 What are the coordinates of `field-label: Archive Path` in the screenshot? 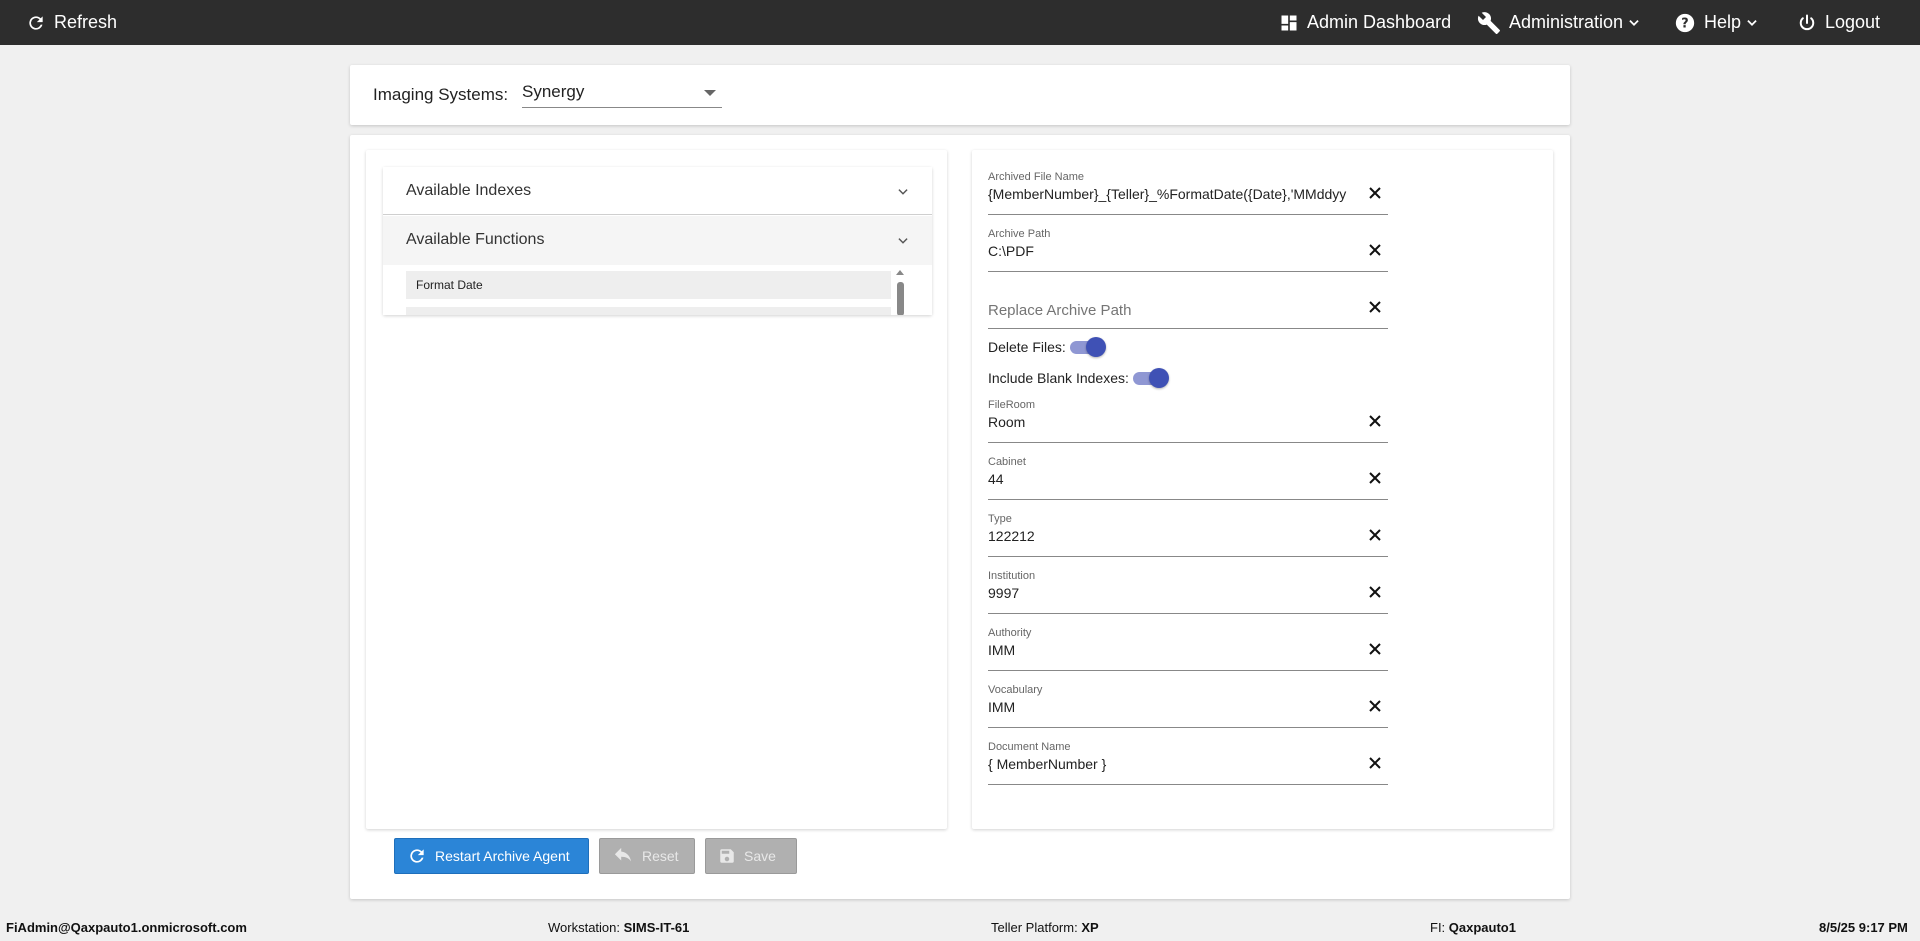 It's located at (1019, 234).